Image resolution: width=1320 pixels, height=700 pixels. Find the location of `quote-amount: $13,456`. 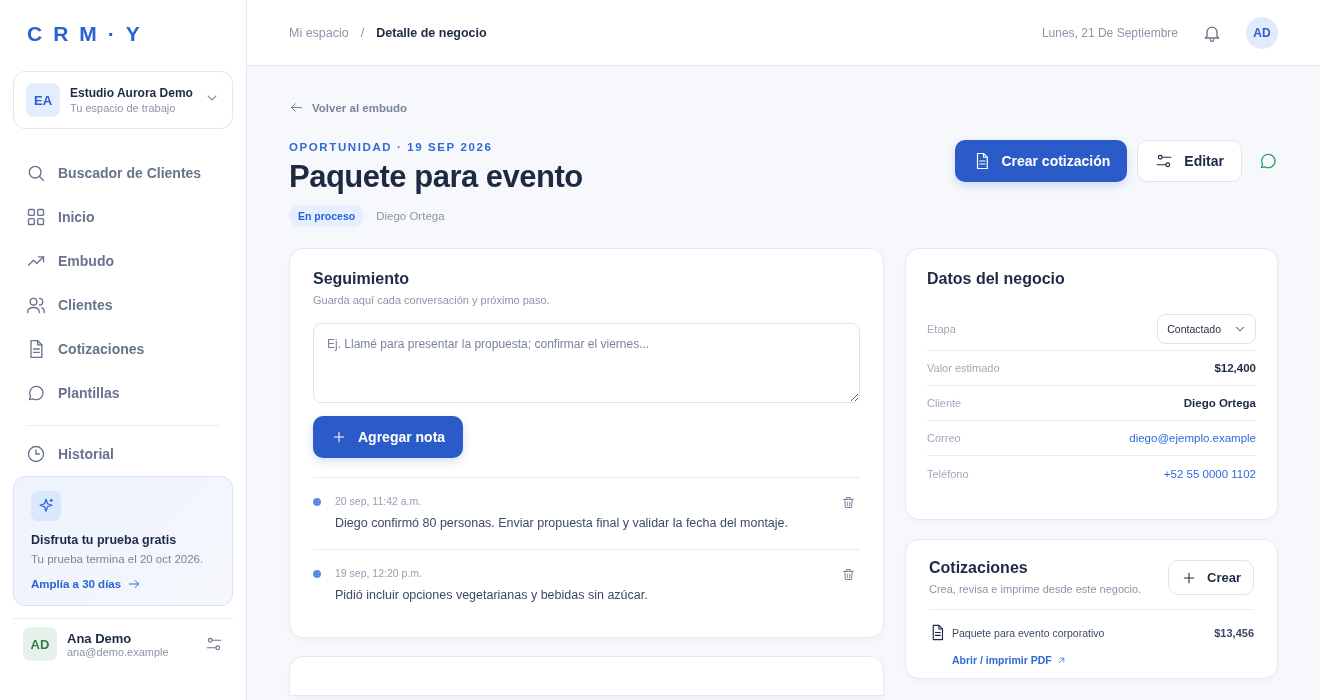

quote-amount: $13,456 is located at coordinates (1234, 632).